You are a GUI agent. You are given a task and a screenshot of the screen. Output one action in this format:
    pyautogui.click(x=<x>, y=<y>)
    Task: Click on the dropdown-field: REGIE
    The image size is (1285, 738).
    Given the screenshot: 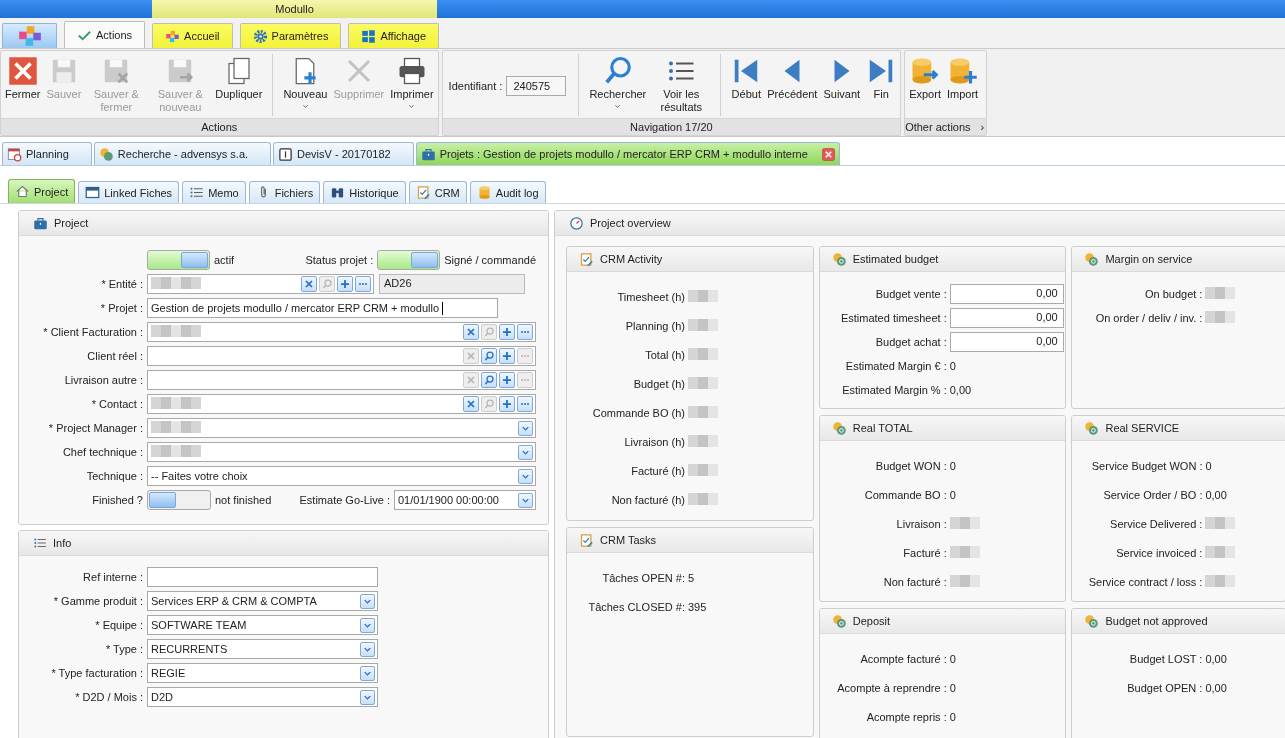 What is the action you would take?
    pyautogui.click(x=262, y=673)
    